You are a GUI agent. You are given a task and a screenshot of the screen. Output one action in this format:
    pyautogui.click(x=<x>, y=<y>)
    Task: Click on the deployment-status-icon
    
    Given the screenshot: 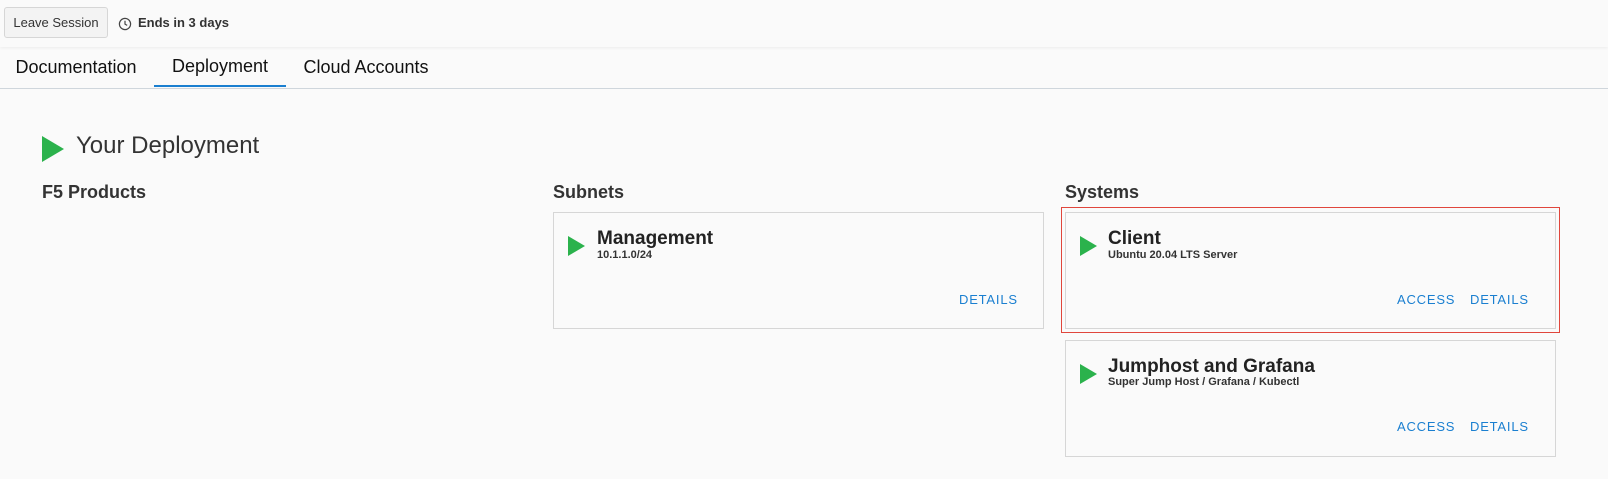 What is the action you would take?
    pyautogui.click(x=53, y=149)
    